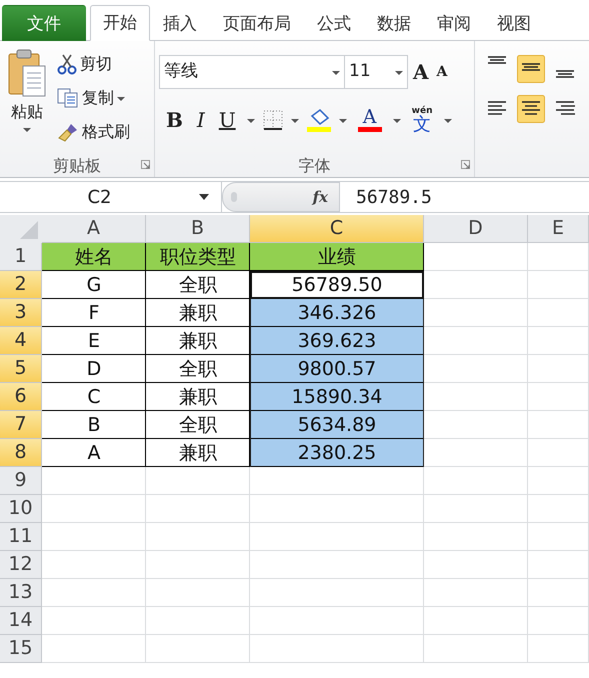 The width and height of the screenshot is (589, 678). What do you see at coordinates (93, 98) in the screenshot?
I see `copy-button: 复制` at bounding box center [93, 98].